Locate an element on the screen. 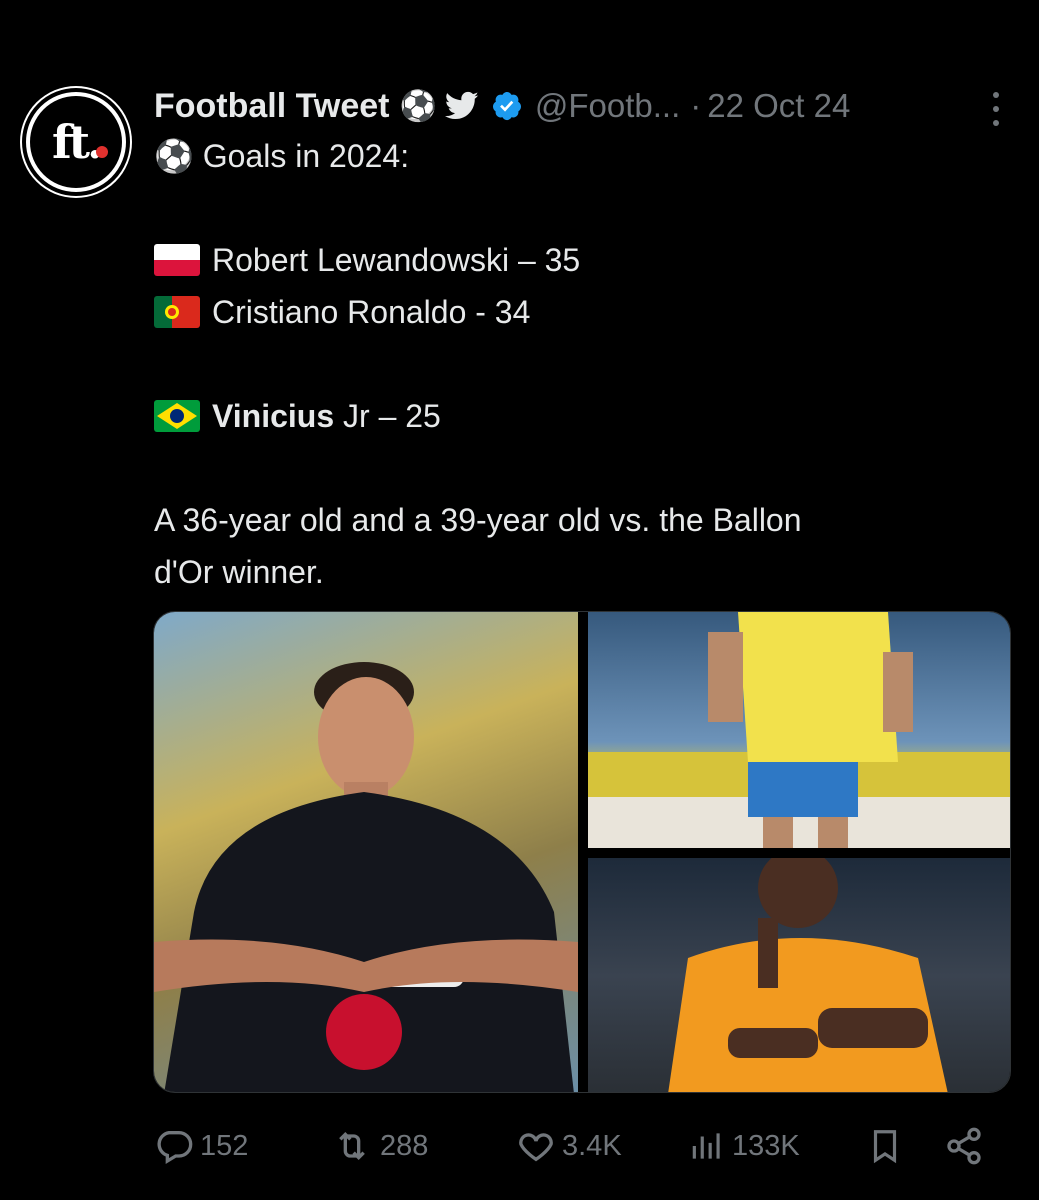 The width and height of the screenshot is (1039, 1200). poland-flag-icon is located at coordinates (177, 260).